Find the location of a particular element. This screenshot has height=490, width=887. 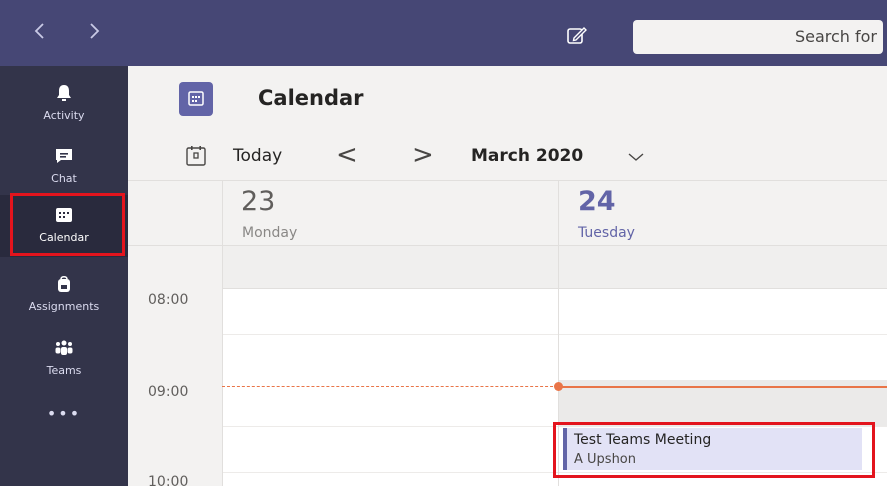

previous-week-button: < is located at coordinates (347, 155).